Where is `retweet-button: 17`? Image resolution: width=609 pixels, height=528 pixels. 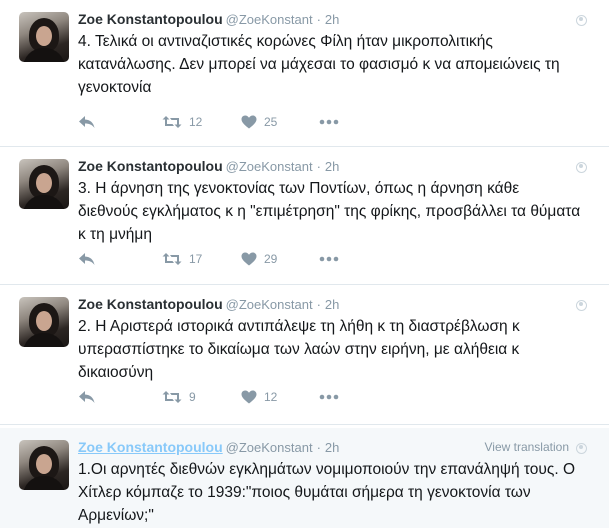
retweet-button: 17 is located at coordinates (182, 259).